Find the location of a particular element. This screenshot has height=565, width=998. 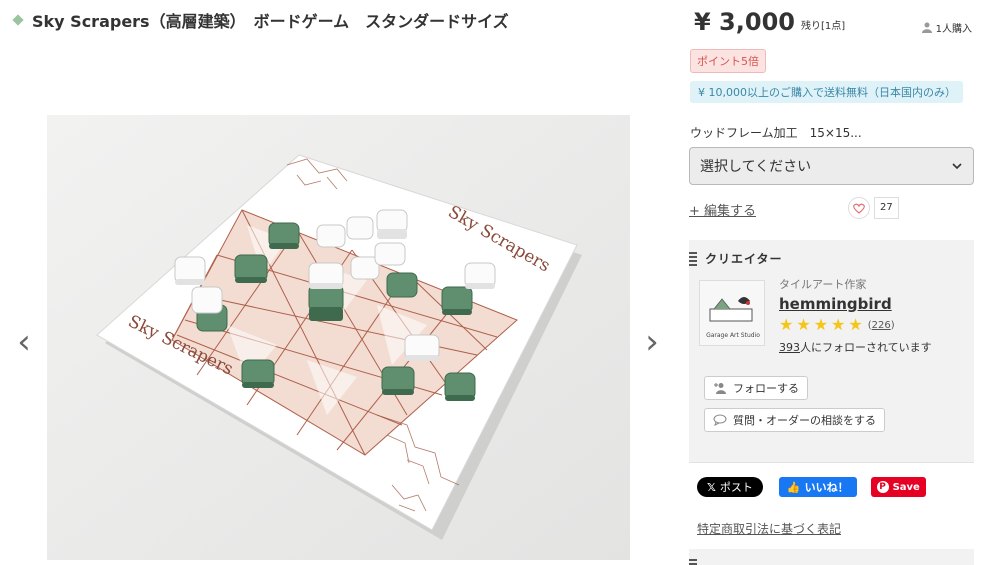

creator-heading: クリエイター is located at coordinates (736, 258).